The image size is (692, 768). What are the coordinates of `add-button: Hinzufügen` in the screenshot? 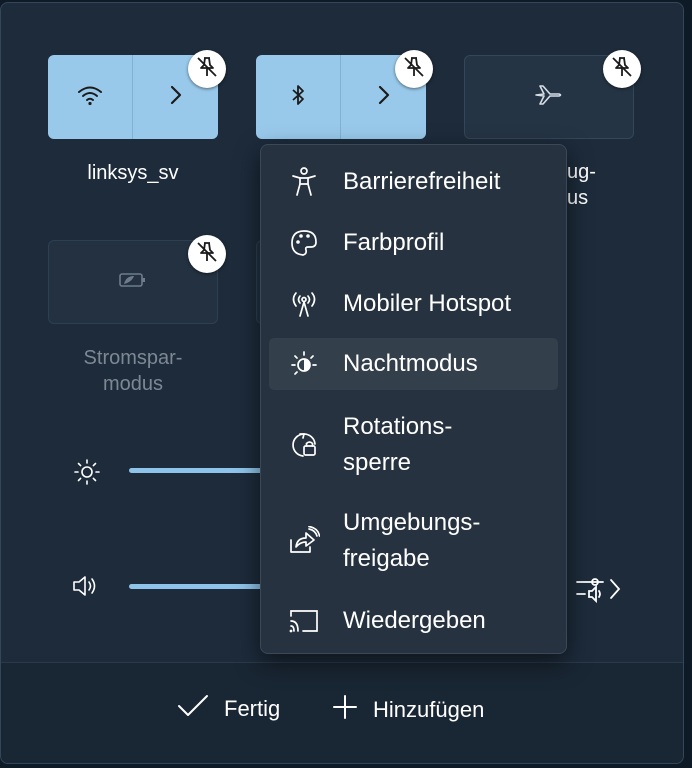 It's located at (407, 710).